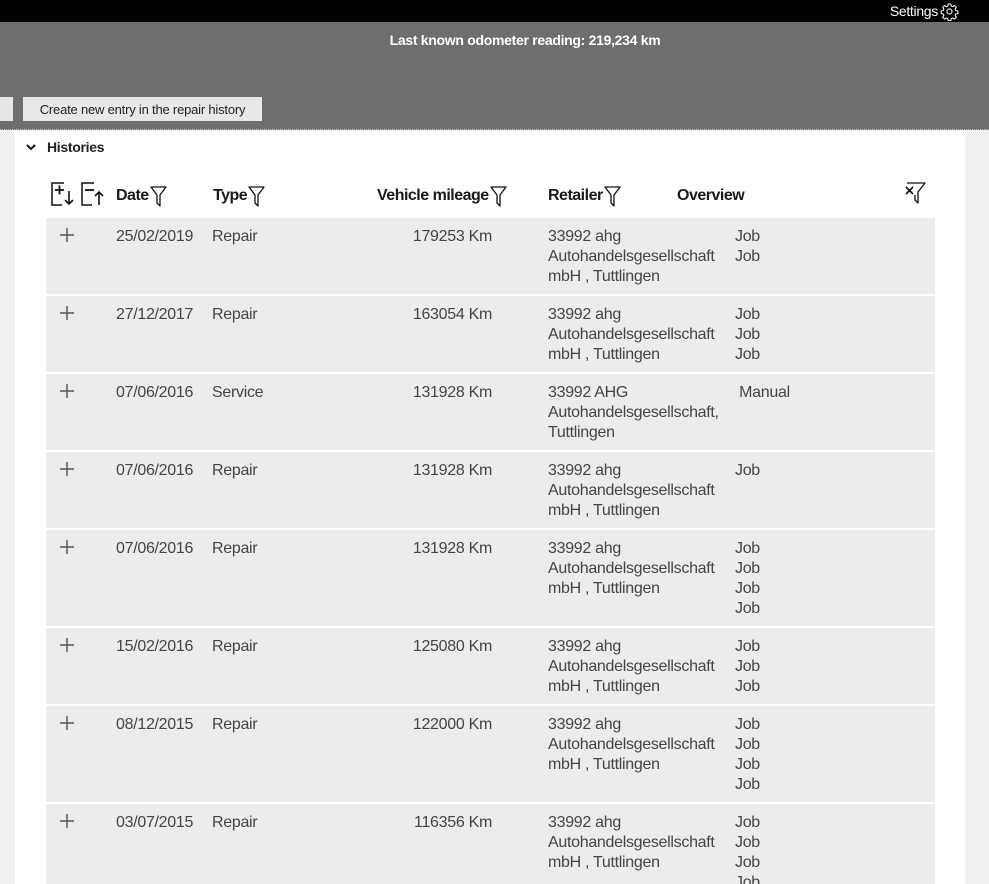 Image resolution: width=989 pixels, height=884 pixels. Describe the element at coordinates (913, 11) in the screenshot. I see `settings-label: Settings` at that location.